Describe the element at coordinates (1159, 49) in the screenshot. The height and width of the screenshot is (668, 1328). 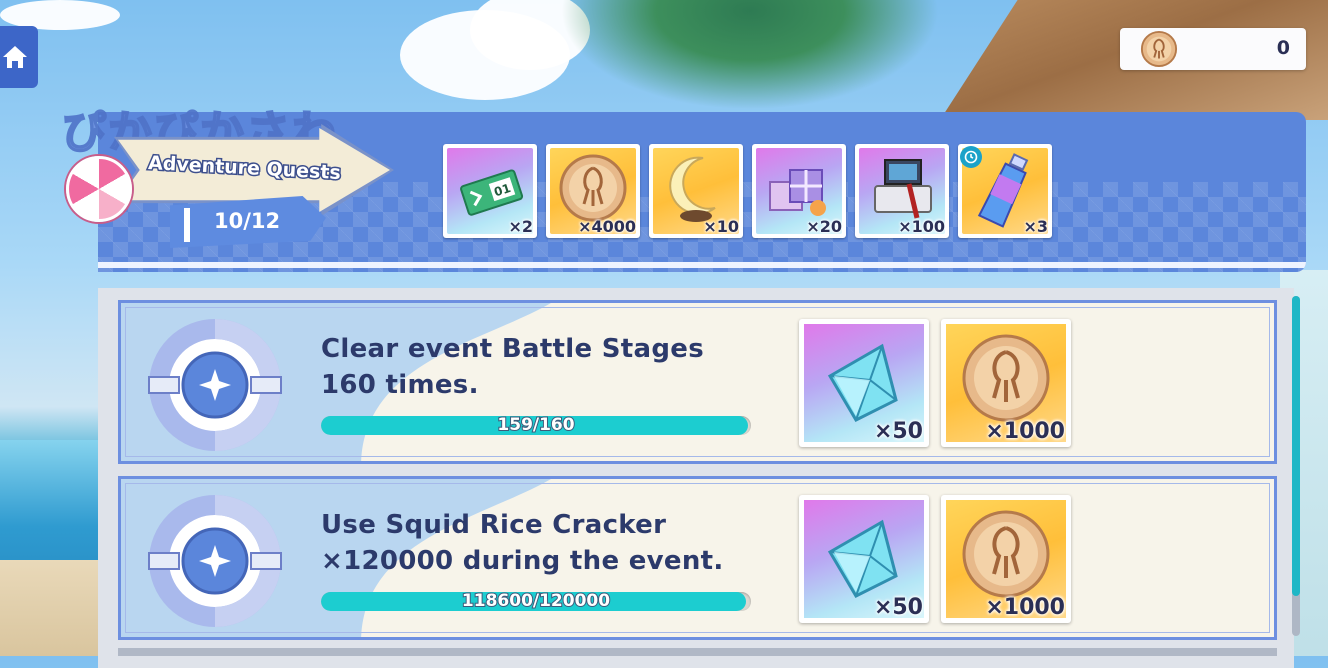
I see `squid-cracker-icon` at that location.